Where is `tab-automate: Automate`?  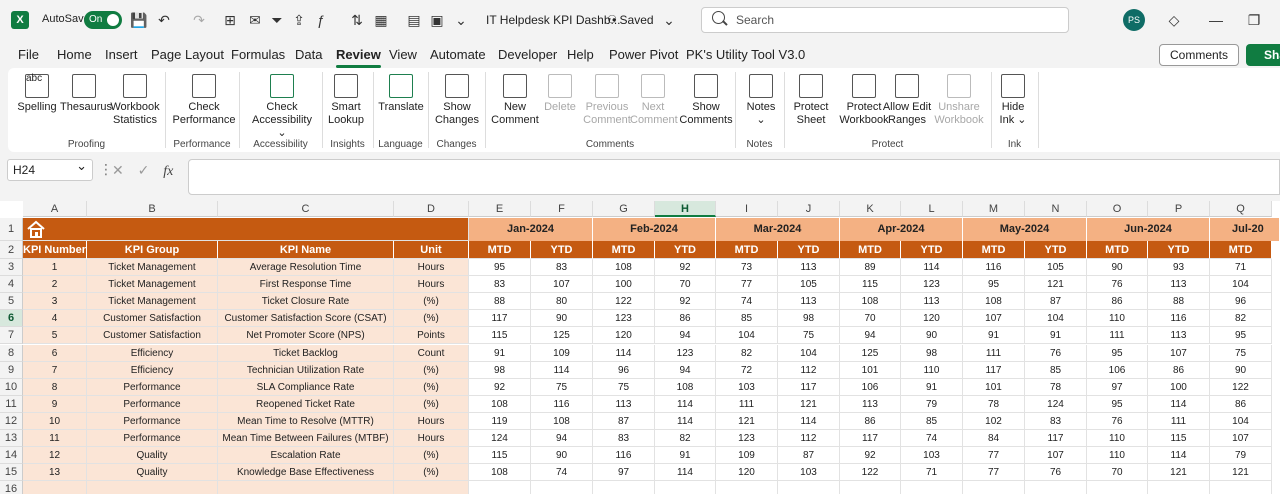 tab-automate: Automate is located at coordinates (458, 54).